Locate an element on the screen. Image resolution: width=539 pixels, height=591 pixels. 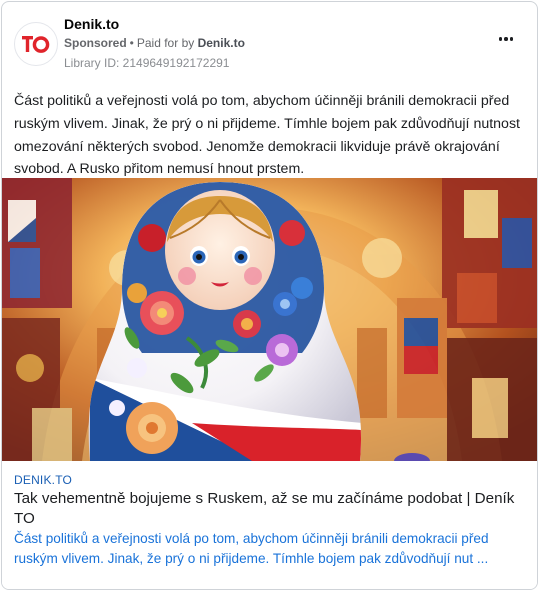
paid-for-label: Paid for by is located at coordinates (165, 43).